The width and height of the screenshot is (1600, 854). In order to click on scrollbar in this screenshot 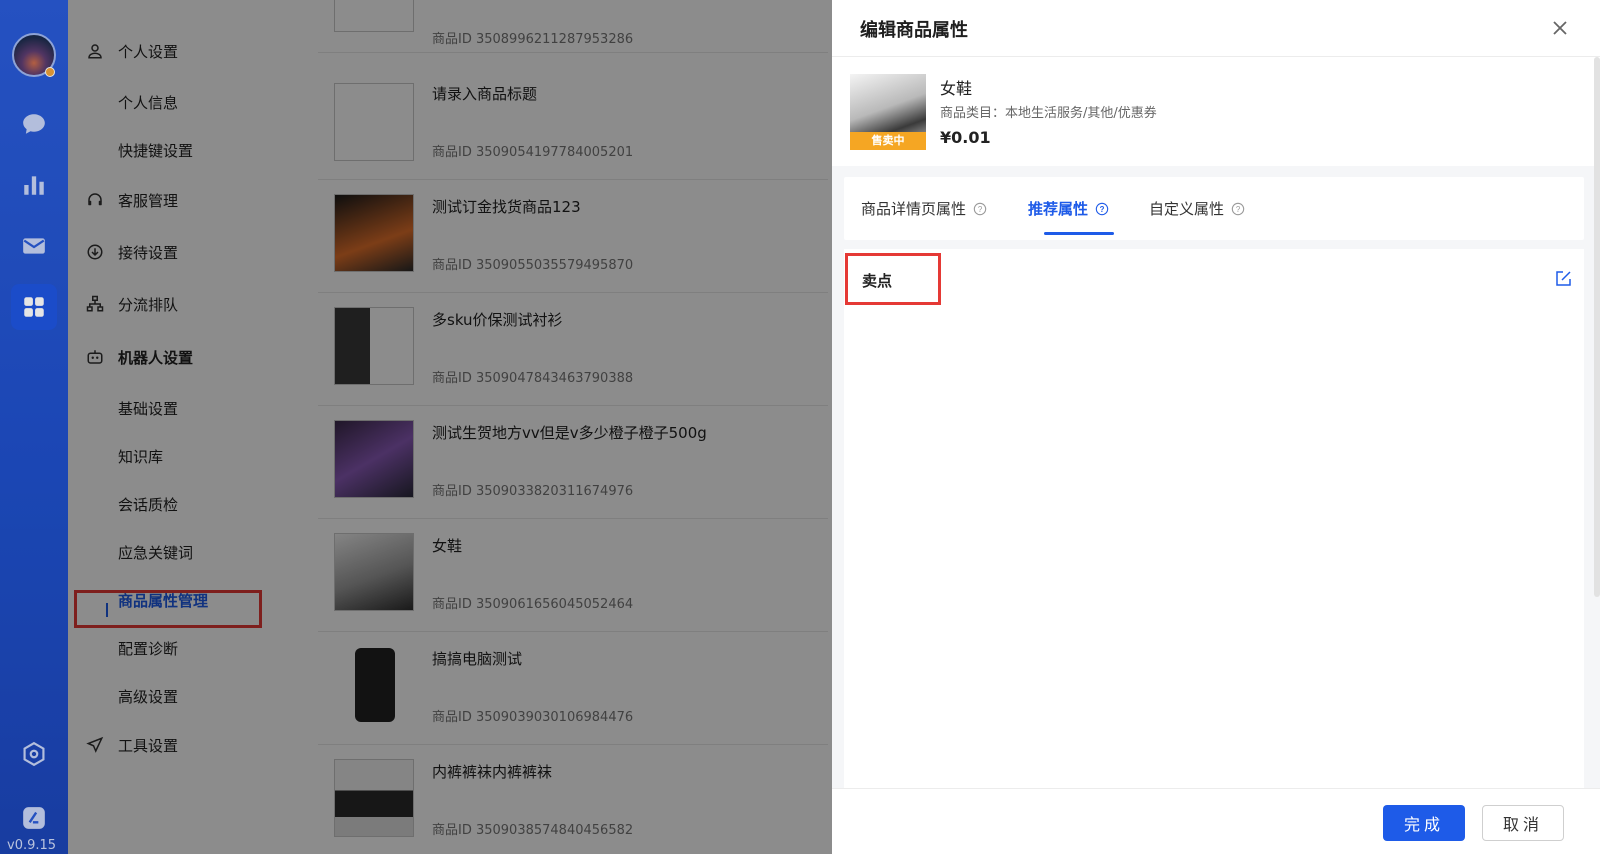, I will do `click(1597, 327)`.